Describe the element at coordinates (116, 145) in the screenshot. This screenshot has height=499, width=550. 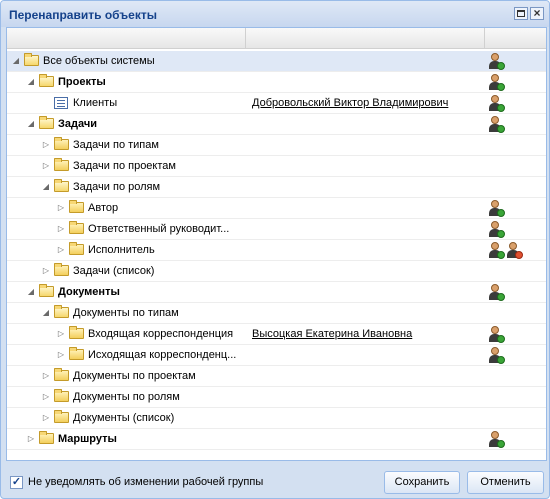
I see `tree-item-label: Задачи по типам` at that location.